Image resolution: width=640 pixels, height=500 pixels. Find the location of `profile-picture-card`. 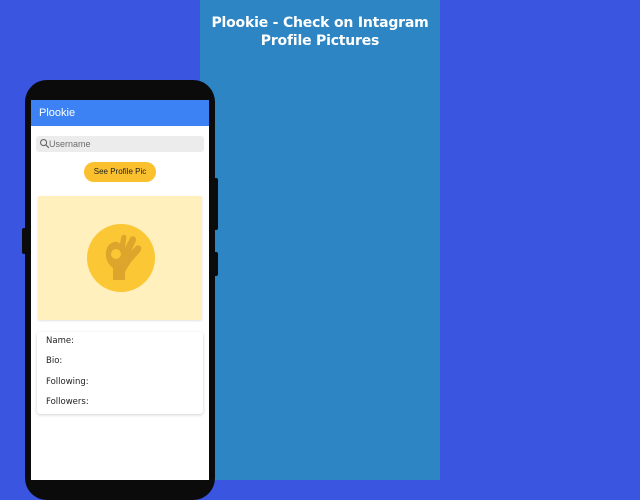

profile-picture-card is located at coordinates (120, 258).